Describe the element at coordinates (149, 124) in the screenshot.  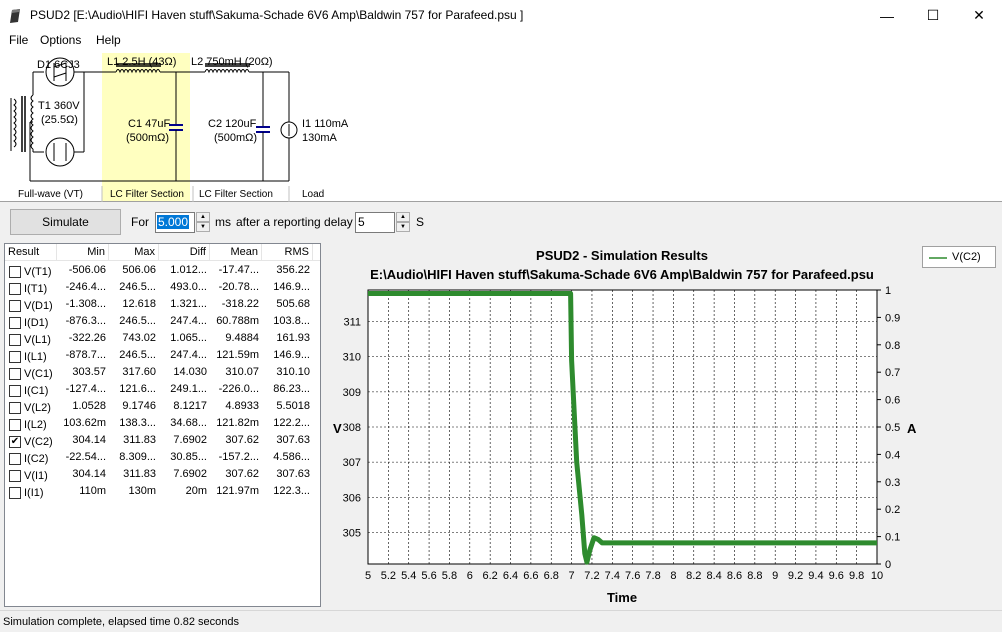
I see `c1-label: C1 47uF` at that location.